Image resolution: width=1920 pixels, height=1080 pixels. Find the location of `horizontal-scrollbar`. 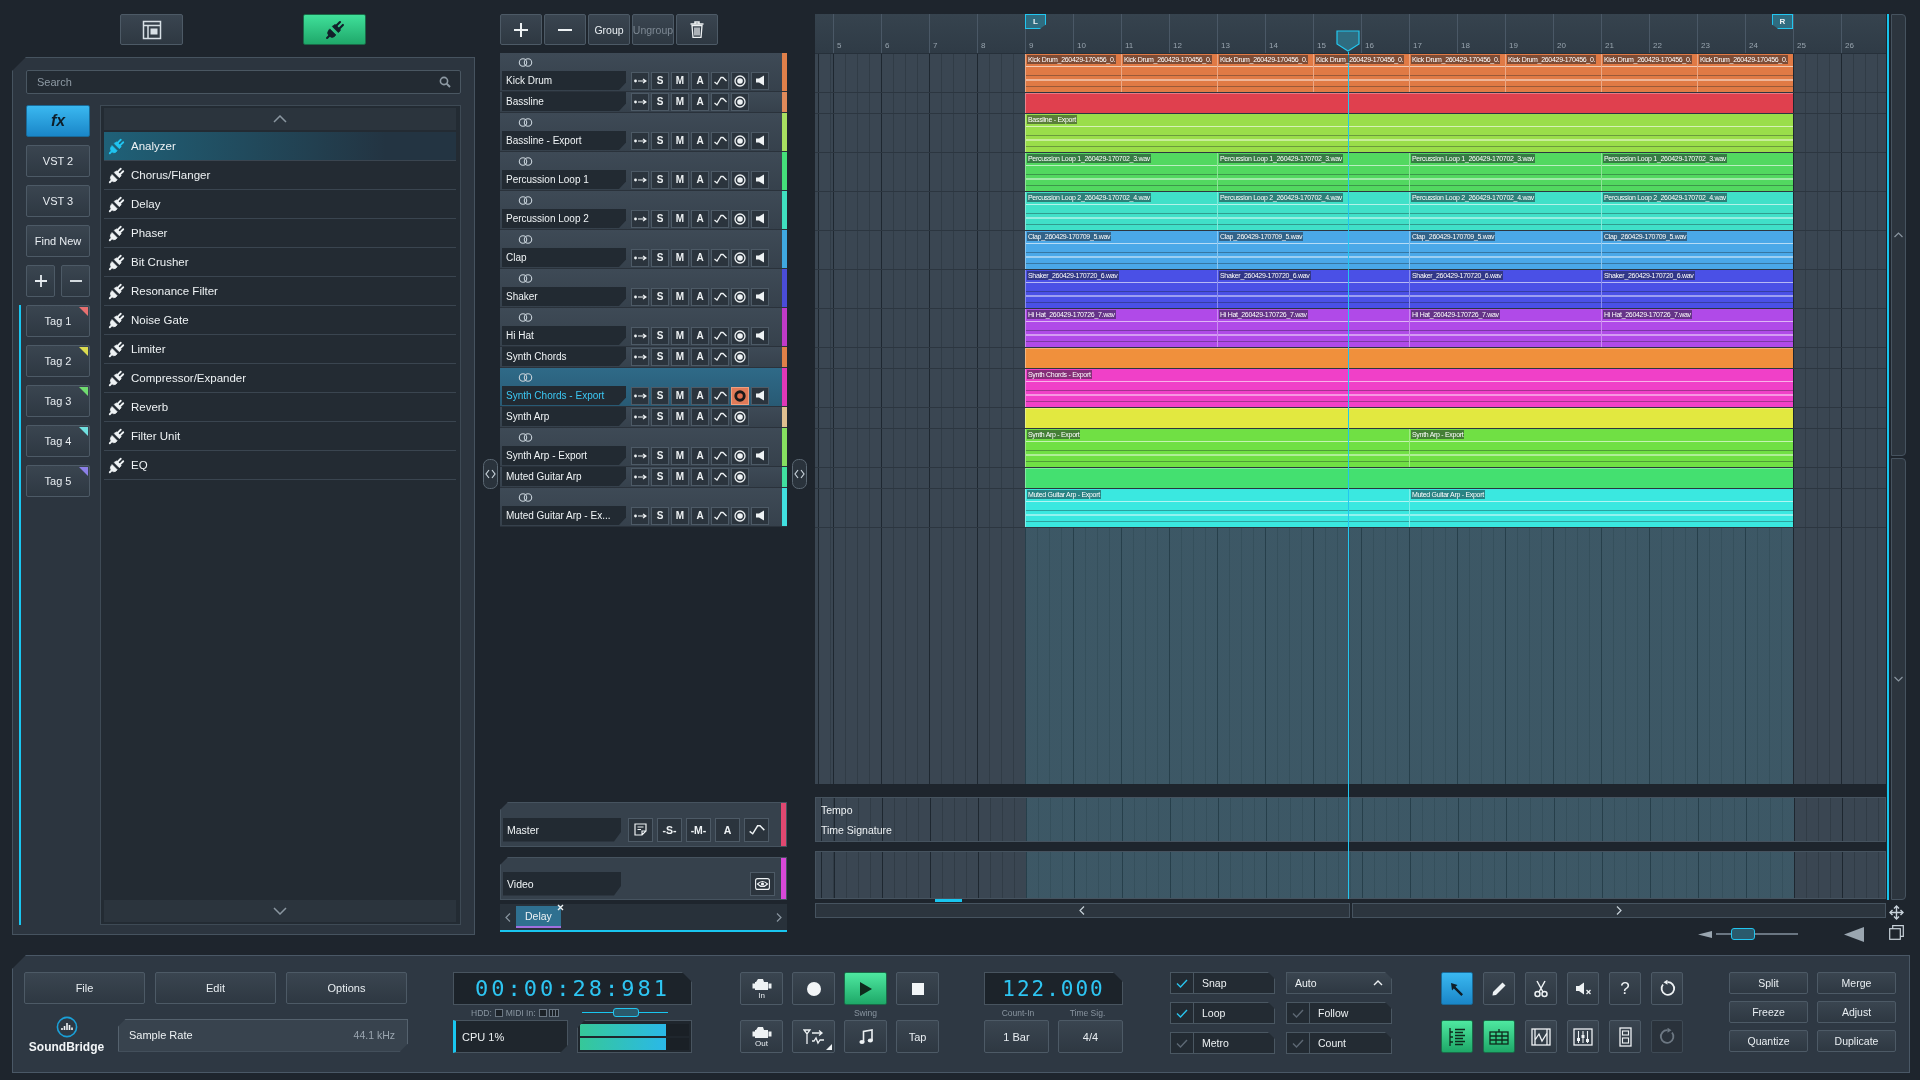

horizontal-scrollbar is located at coordinates (1082, 910).